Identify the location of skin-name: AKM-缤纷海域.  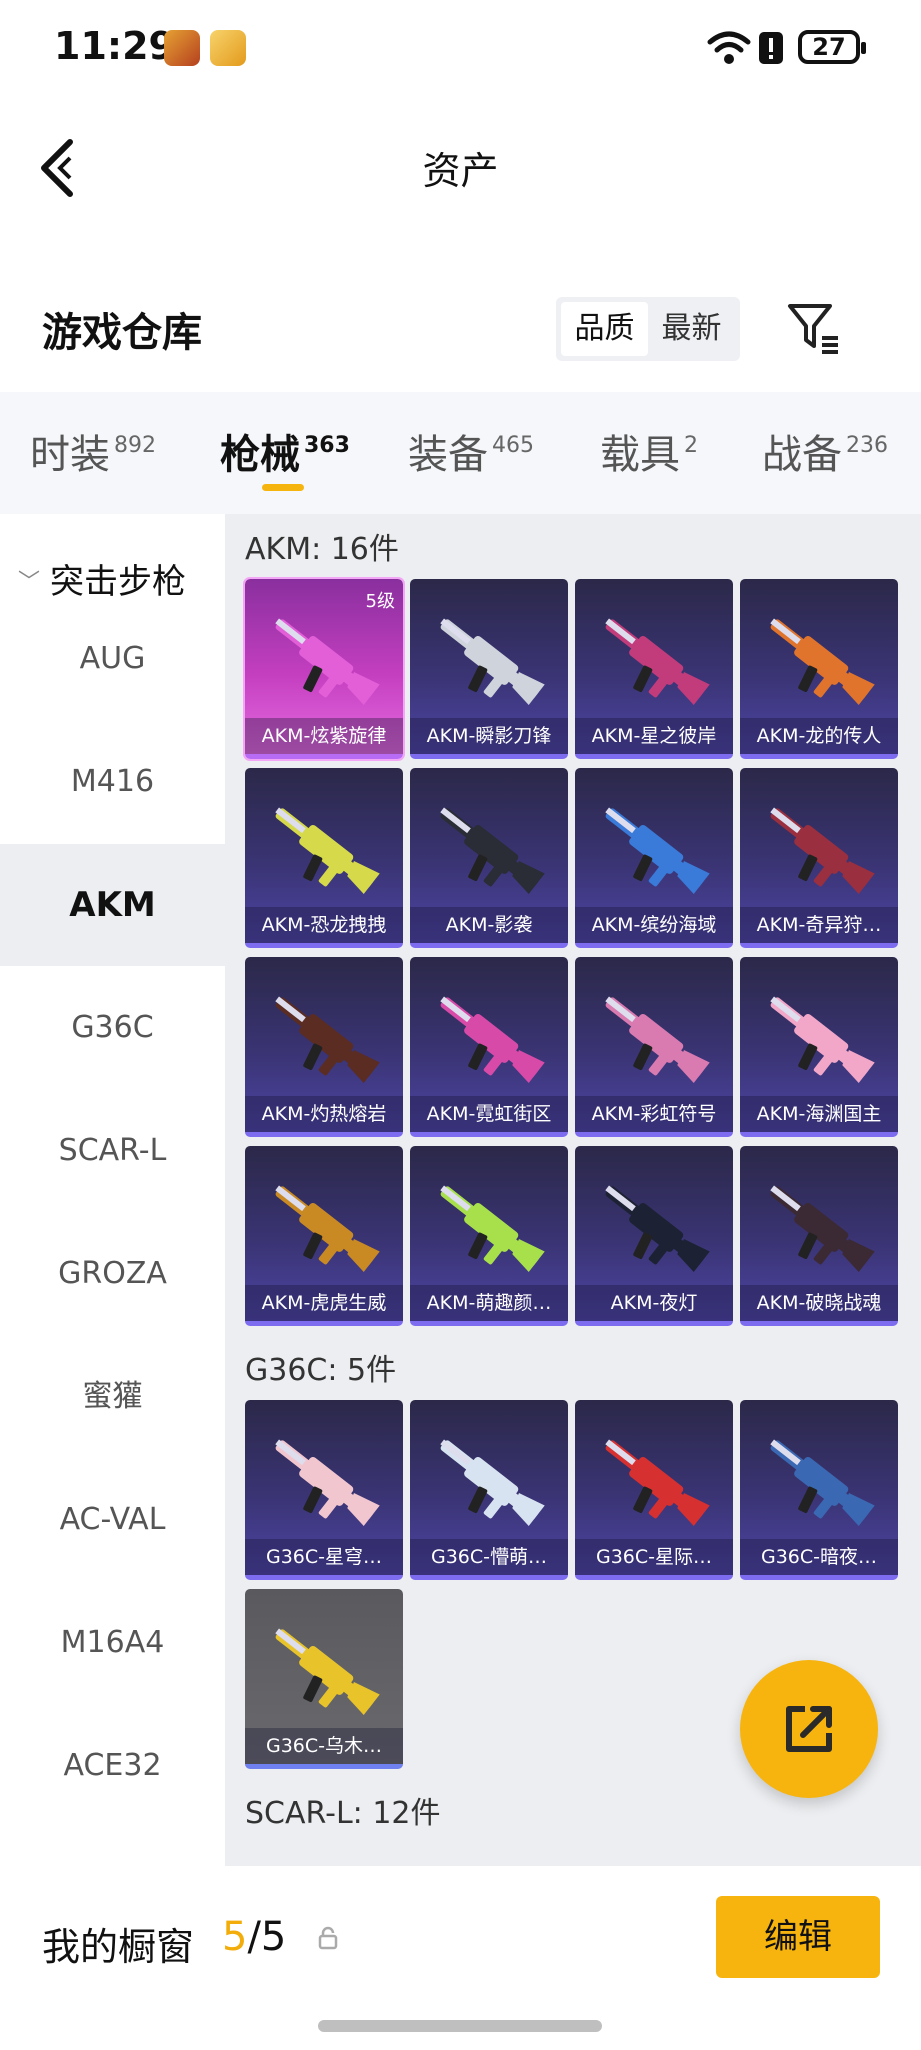
(654, 925).